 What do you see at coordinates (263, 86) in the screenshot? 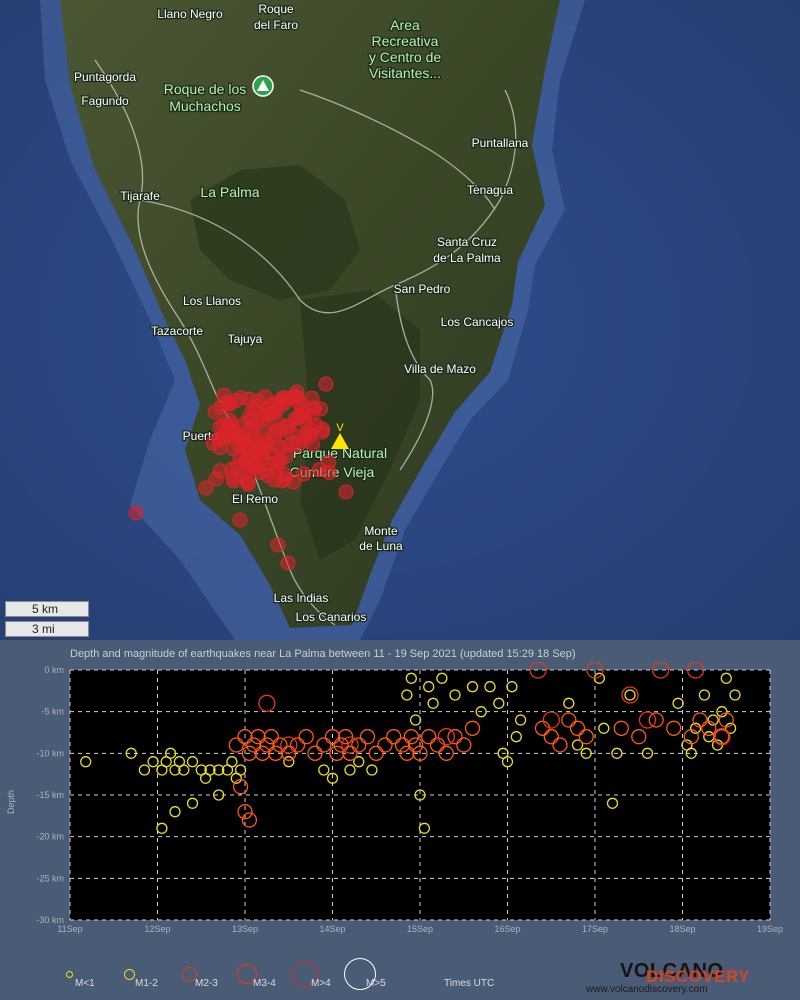
I see `mountain-peak-marker` at bounding box center [263, 86].